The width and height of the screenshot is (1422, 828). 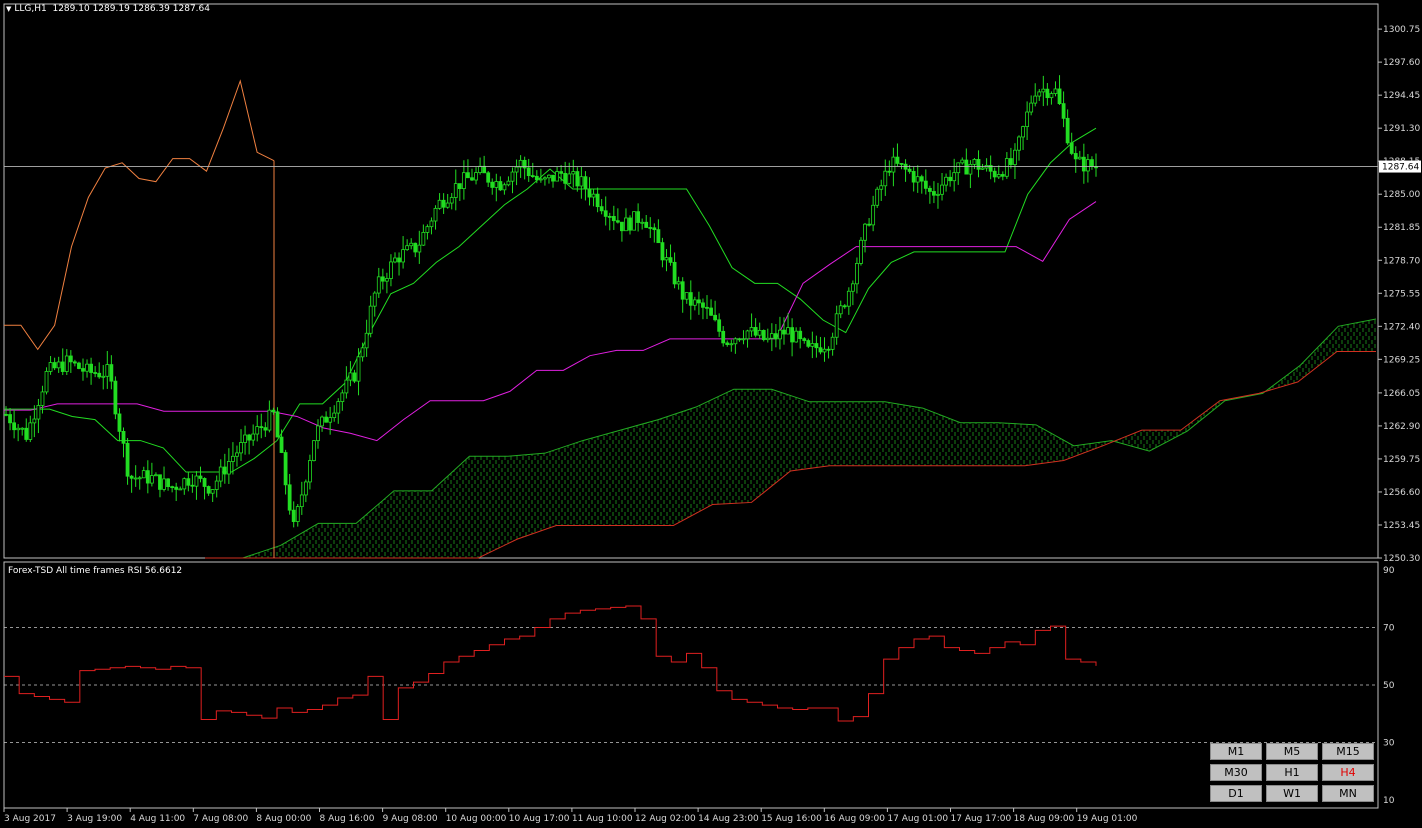 What do you see at coordinates (791, 819) in the screenshot?
I see `time-tick-label: 15 Aug 16:00` at bounding box center [791, 819].